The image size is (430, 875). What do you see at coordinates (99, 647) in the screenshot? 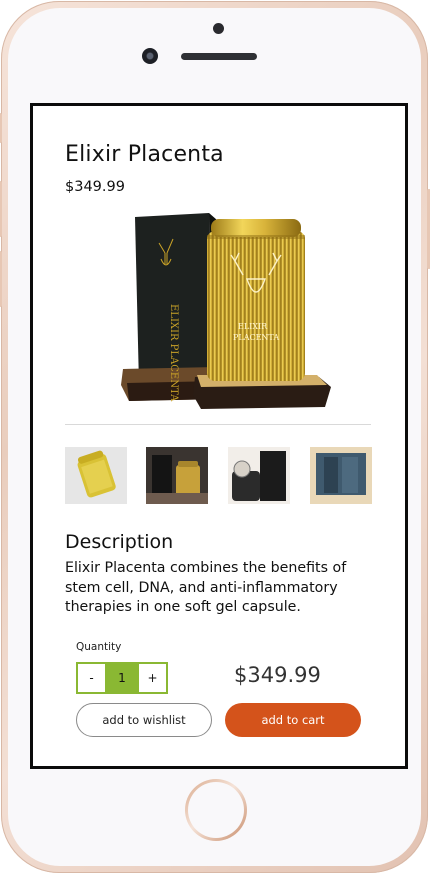
I see `quantity-label: Quantity` at bounding box center [99, 647].